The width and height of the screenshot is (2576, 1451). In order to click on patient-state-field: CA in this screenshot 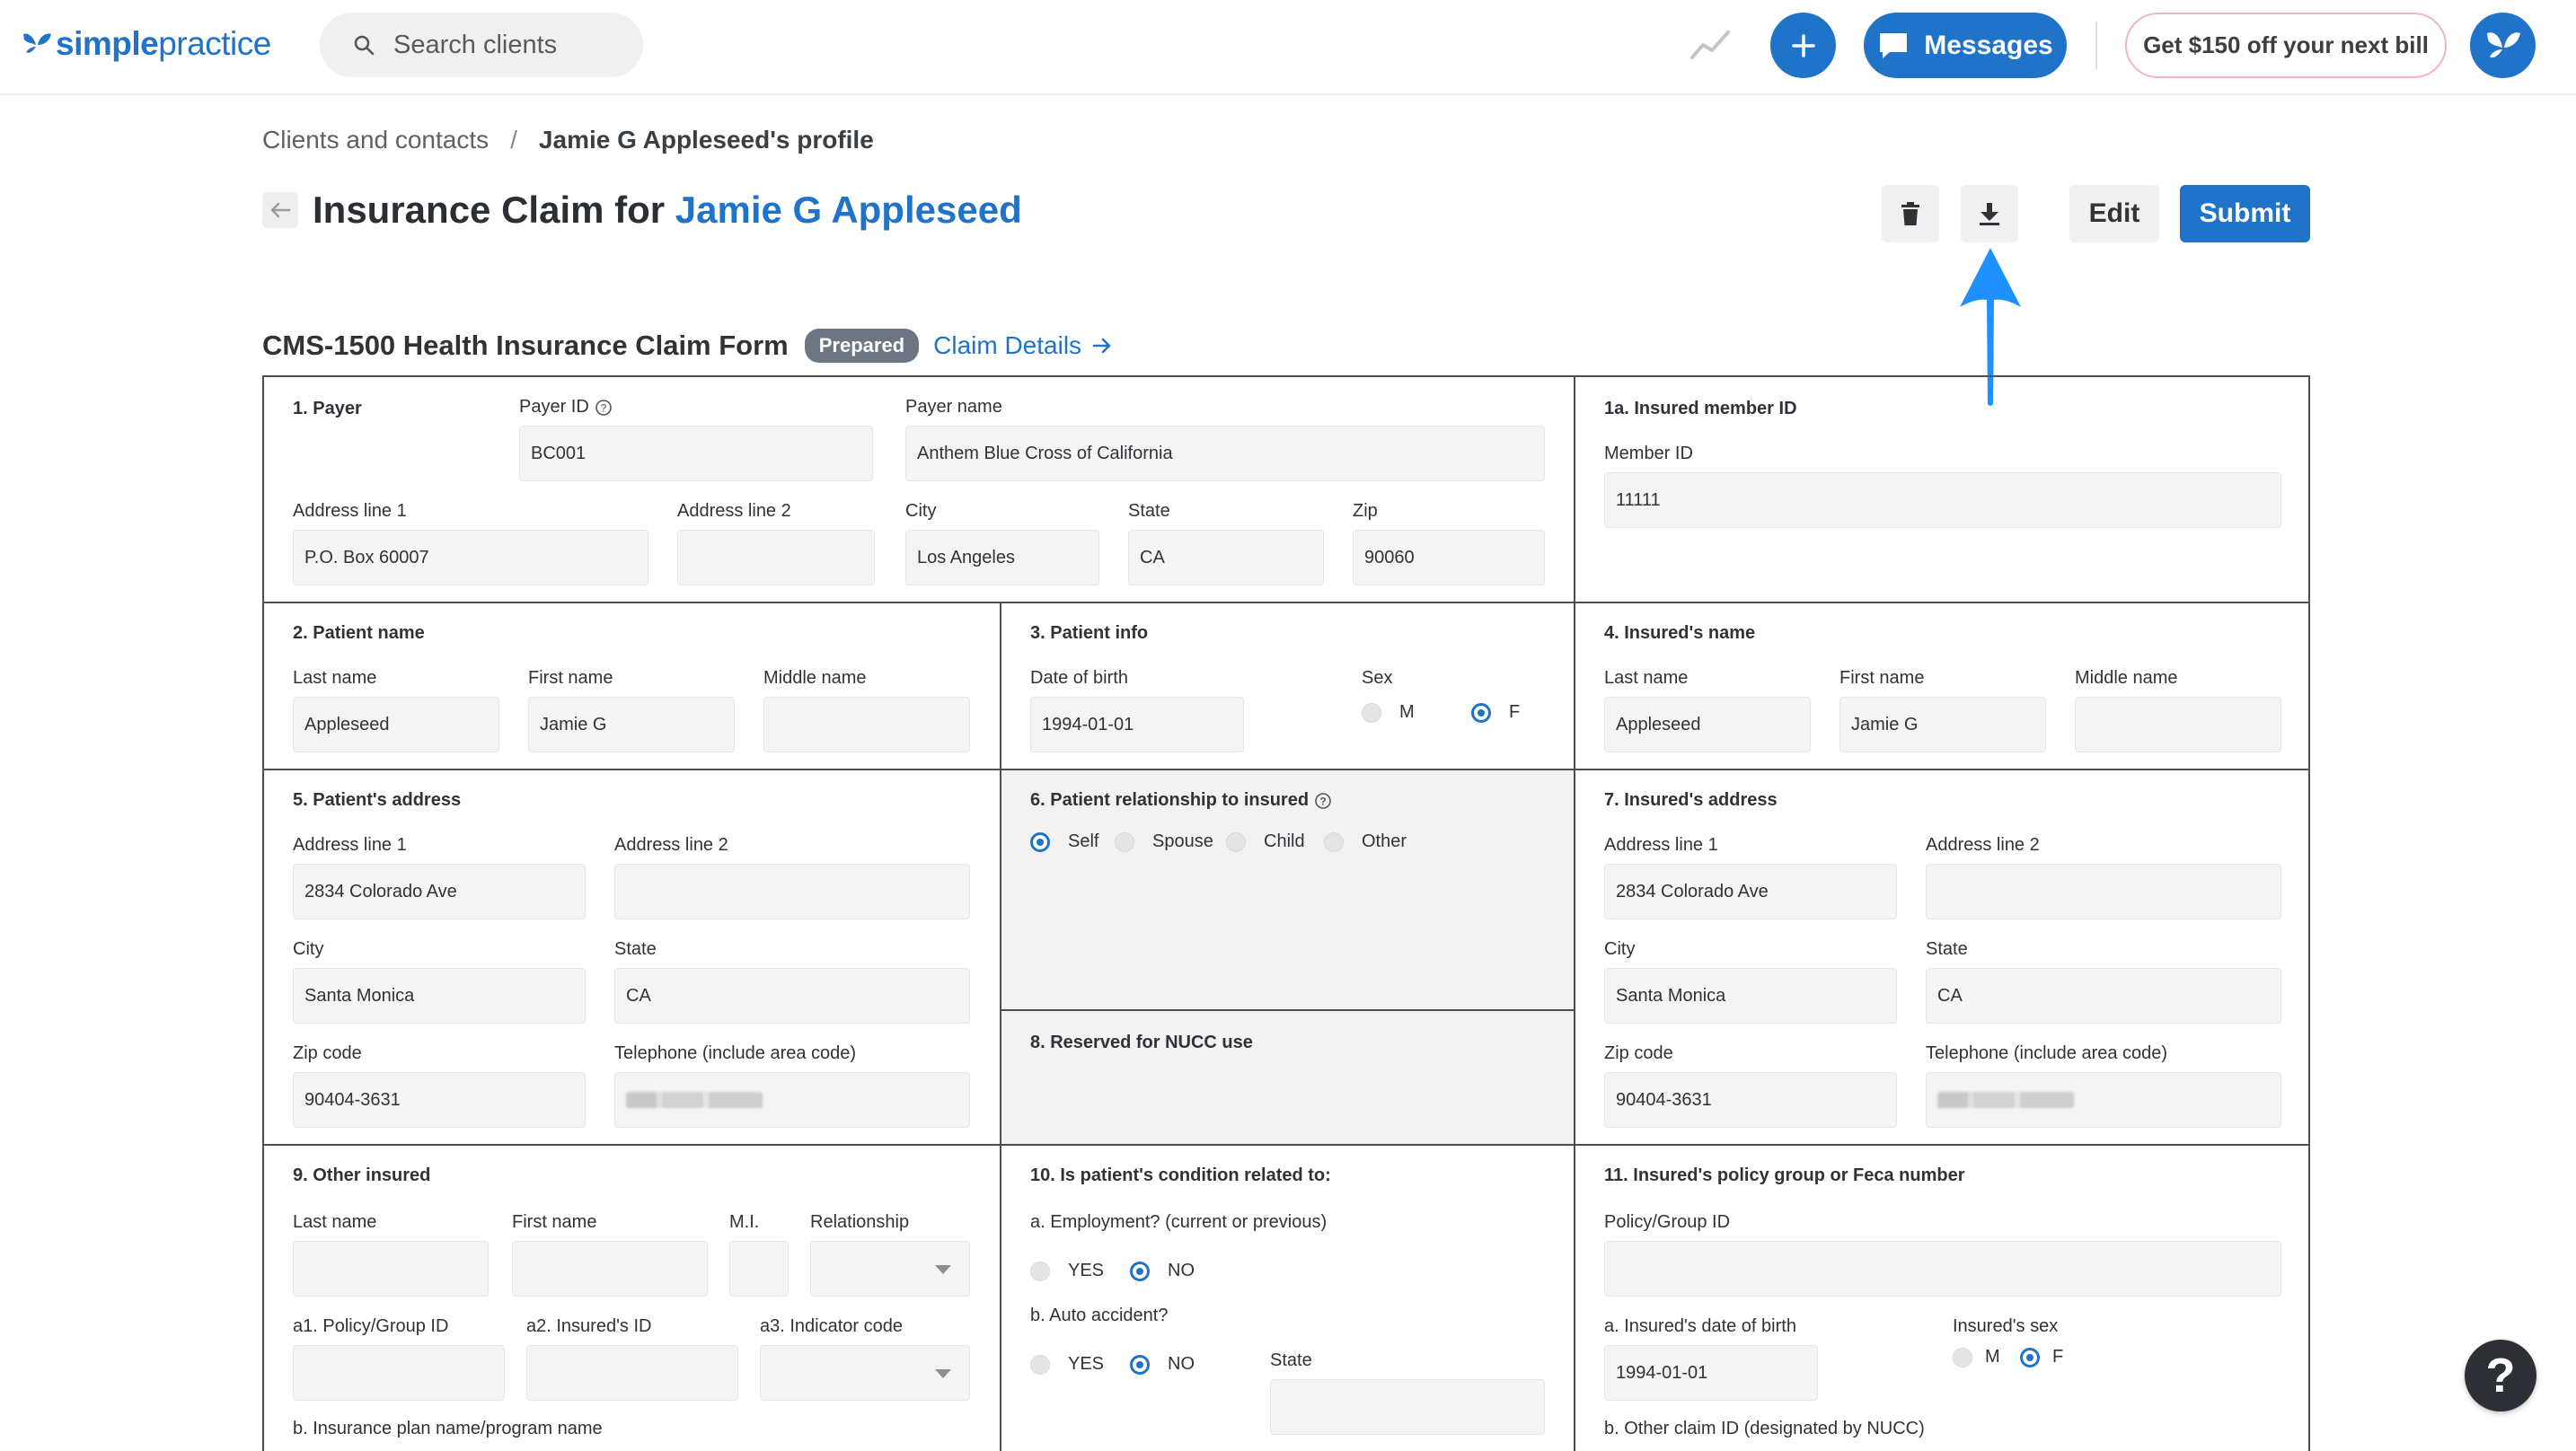, I will do `click(792, 996)`.